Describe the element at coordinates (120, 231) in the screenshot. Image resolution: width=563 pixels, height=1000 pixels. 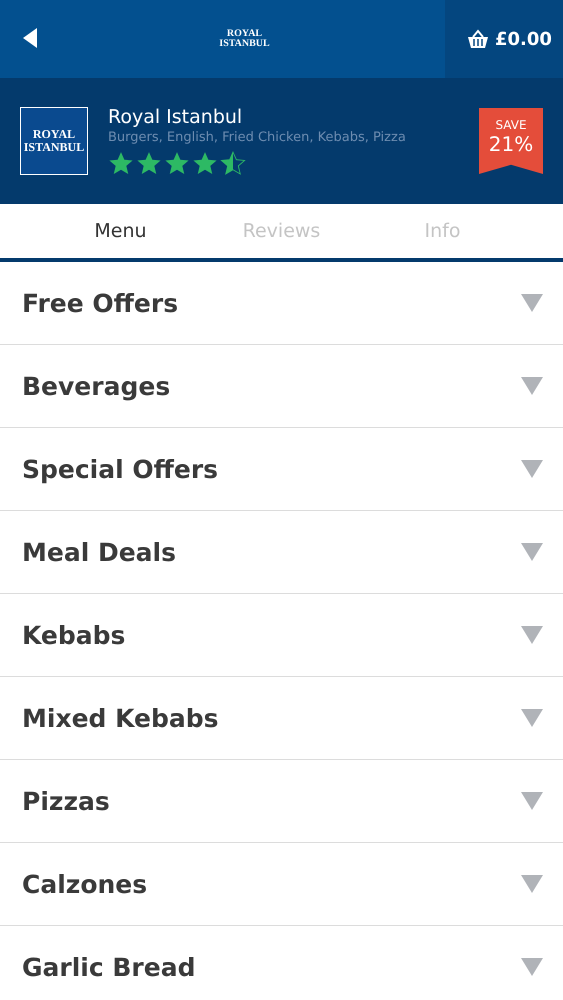
I see `tab: Menu` at that location.